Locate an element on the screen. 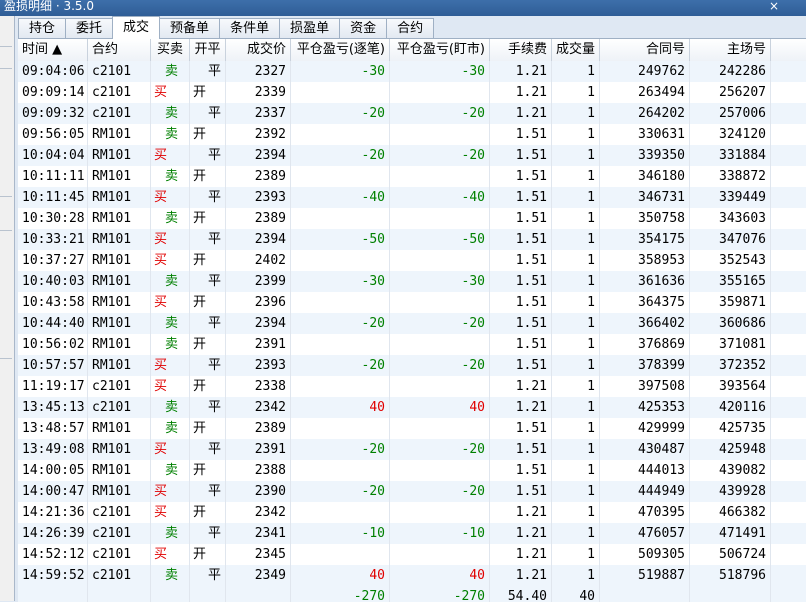  cell-order-no: 264202 is located at coordinates (645, 113).